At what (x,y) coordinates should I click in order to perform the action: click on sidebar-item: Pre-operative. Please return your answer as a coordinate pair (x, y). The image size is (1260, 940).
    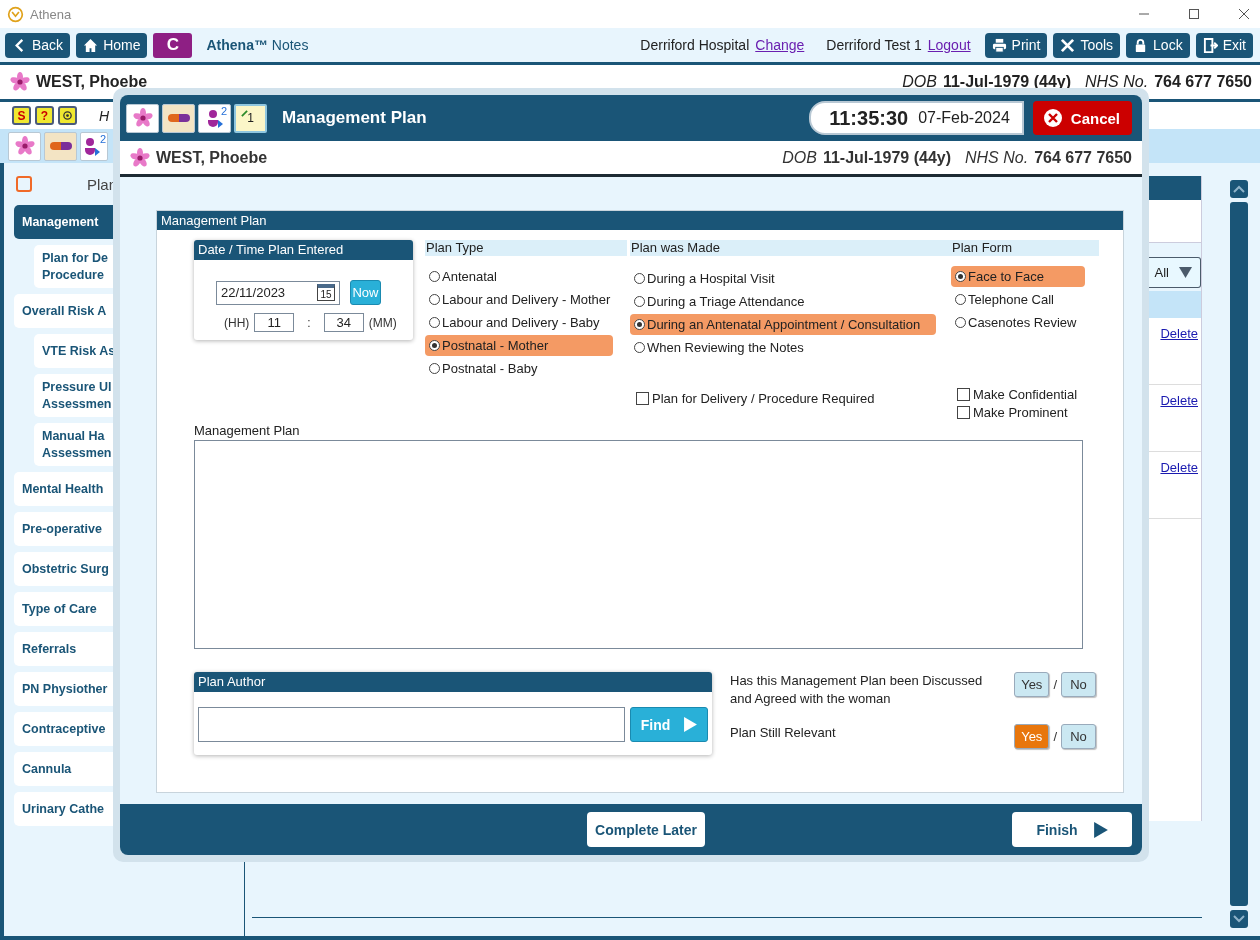
    Looking at the image, I should click on (63, 529).